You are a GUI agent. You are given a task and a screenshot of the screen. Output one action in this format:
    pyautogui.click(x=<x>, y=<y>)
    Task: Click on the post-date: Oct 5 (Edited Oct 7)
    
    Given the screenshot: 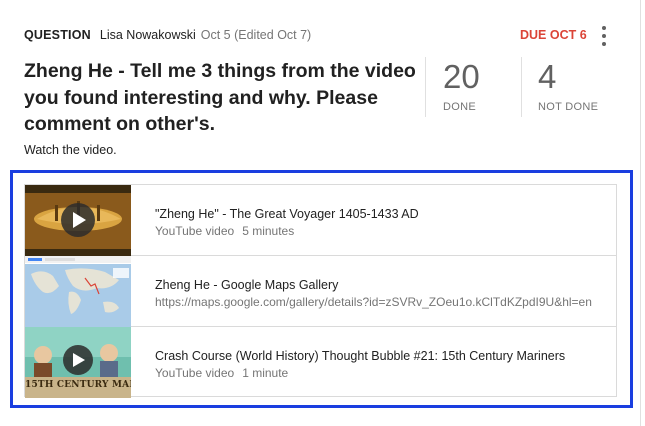 What is the action you would take?
    pyautogui.click(x=256, y=35)
    